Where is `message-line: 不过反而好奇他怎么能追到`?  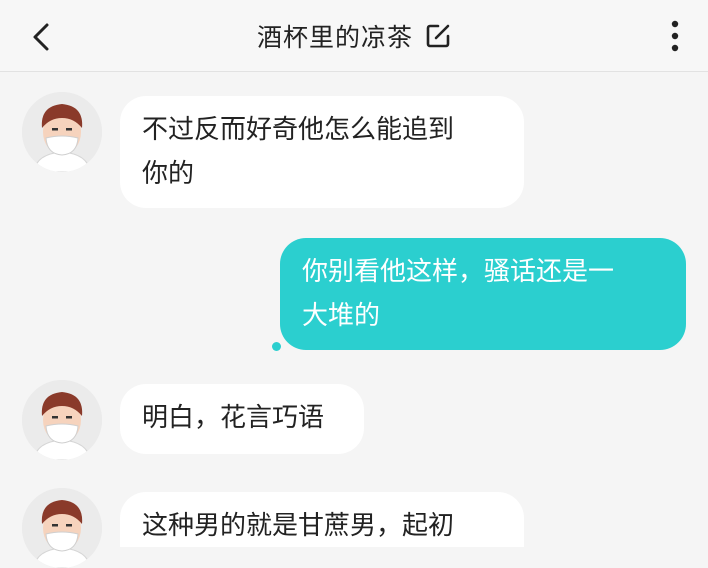 message-line: 不过反而好奇他怎么能追到 is located at coordinates (298, 130).